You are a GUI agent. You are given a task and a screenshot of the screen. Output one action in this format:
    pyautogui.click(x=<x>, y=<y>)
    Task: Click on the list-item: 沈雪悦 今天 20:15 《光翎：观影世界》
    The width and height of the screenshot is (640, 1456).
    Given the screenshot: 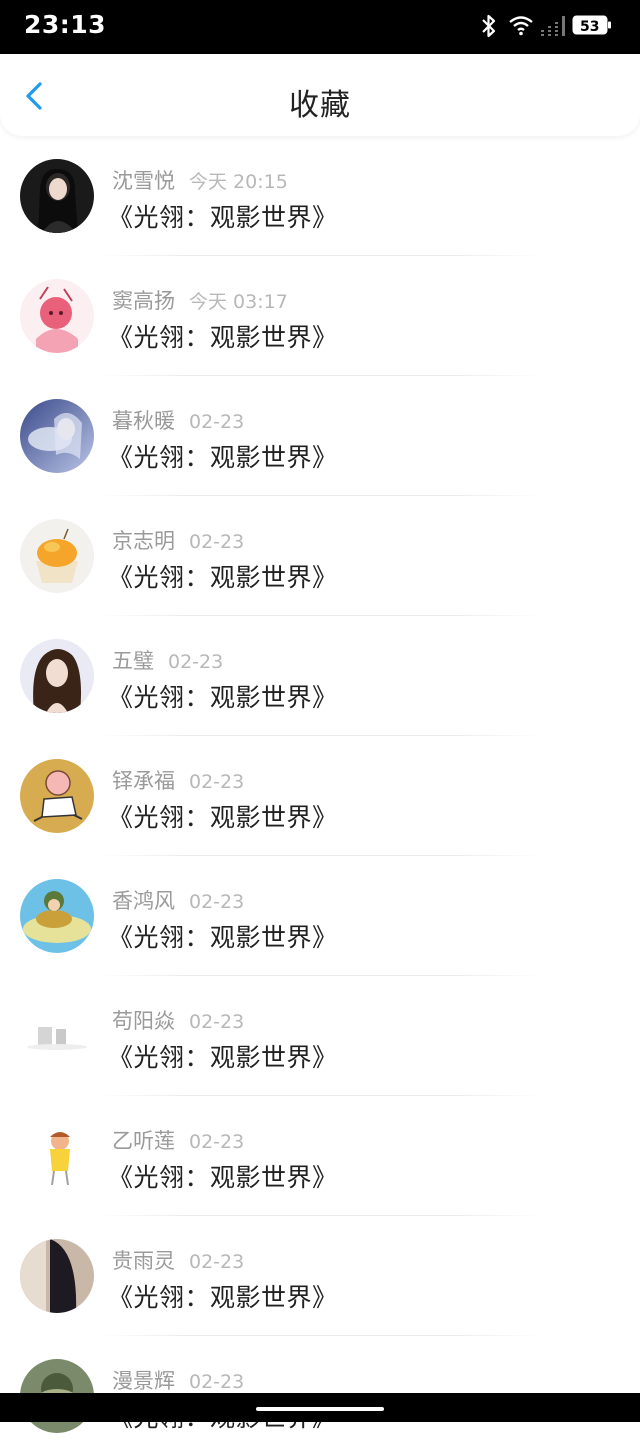 What is the action you would take?
    pyautogui.click(x=320, y=196)
    